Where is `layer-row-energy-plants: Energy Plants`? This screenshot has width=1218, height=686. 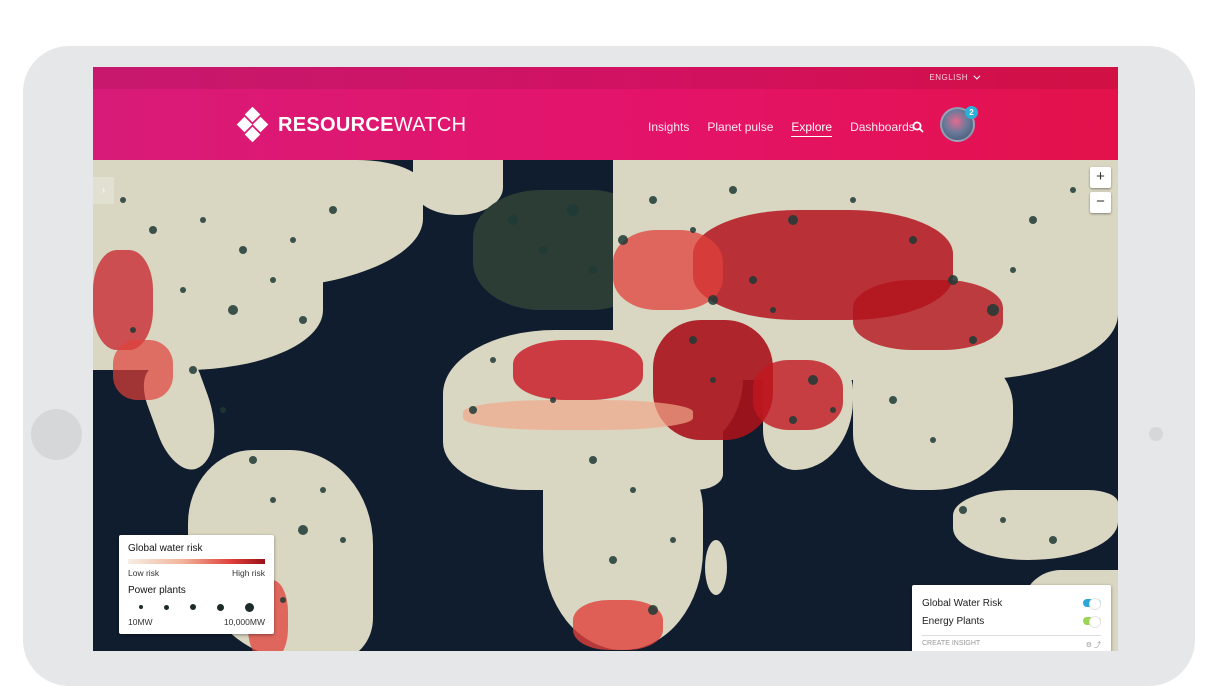 layer-row-energy-plants: Energy Plants is located at coordinates (1011, 621).